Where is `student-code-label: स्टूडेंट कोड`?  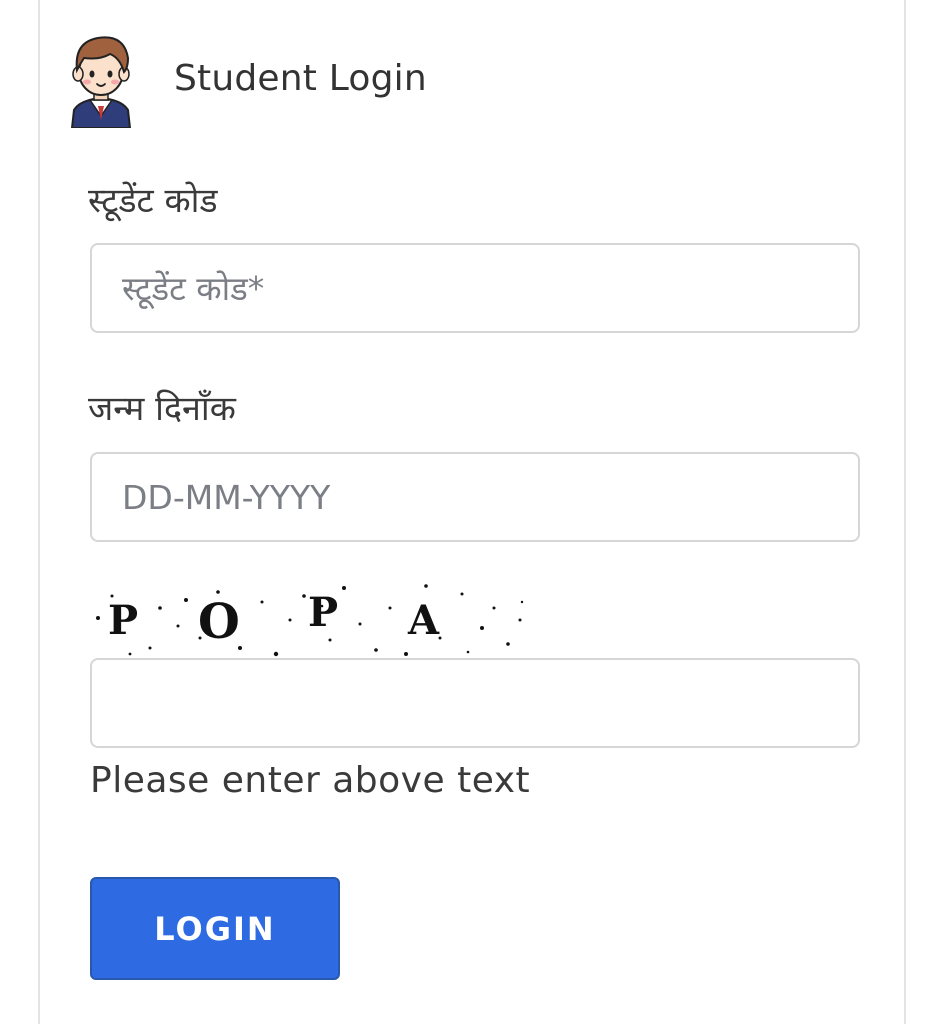 student-code-label: स्टूडेंट कोड is located at coordinates (153, 201).